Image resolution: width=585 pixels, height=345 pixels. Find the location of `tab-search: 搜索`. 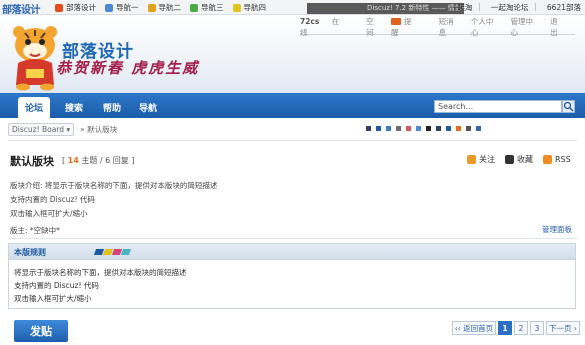

tab-search: 搜索 is located at coordinates (74, 107).